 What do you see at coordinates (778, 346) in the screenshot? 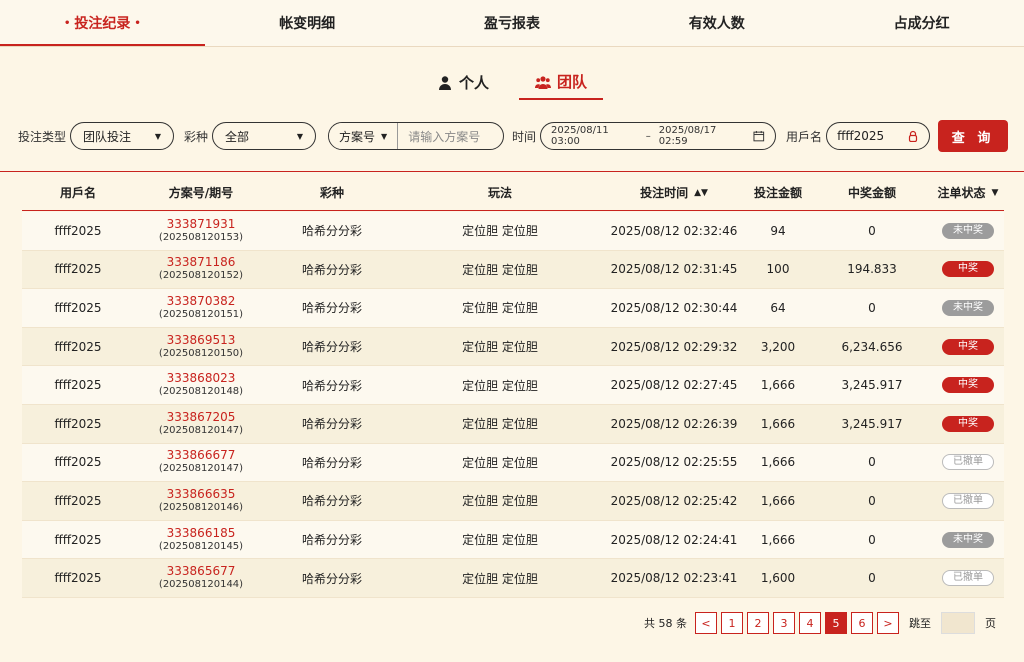
I see `cell-amount: 3,200` at bounding box center [778, 346].